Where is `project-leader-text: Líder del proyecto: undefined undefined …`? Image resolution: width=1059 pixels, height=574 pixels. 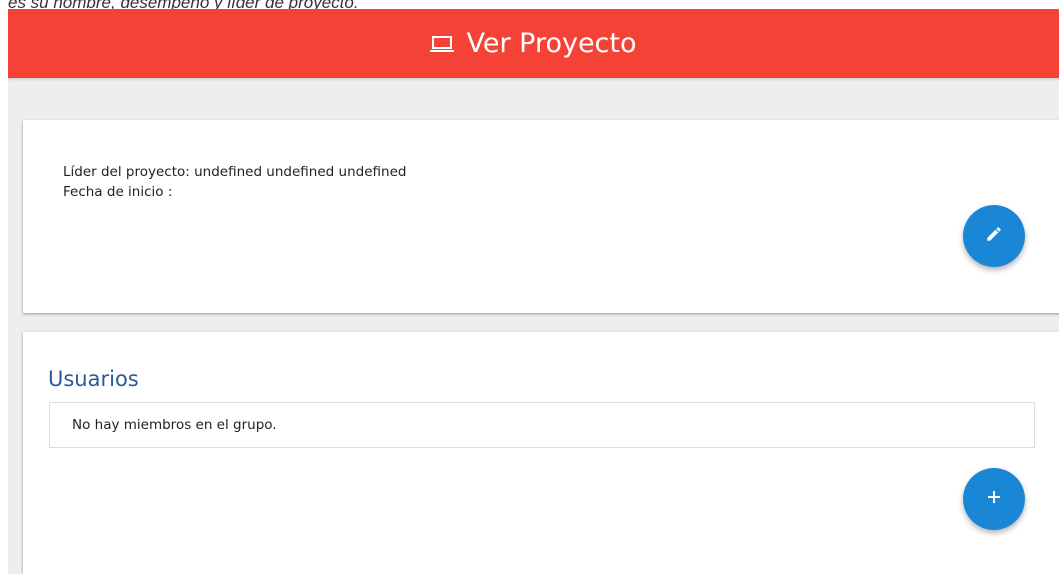 project-leader-text: Líder del proyecto: undefined undefined … is located at coordinates (235, 172).